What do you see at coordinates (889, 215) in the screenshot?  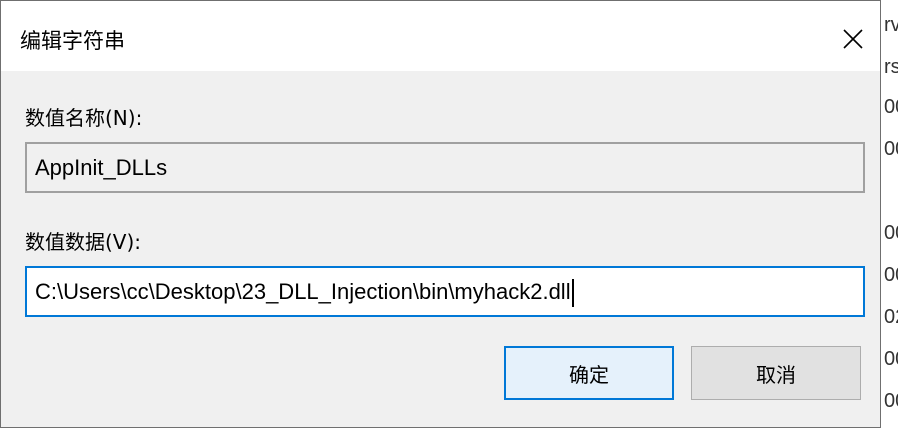 I see `background-value-column: rv rs 00 00 00 00 02 00 00` at bounding box center [889, 215].